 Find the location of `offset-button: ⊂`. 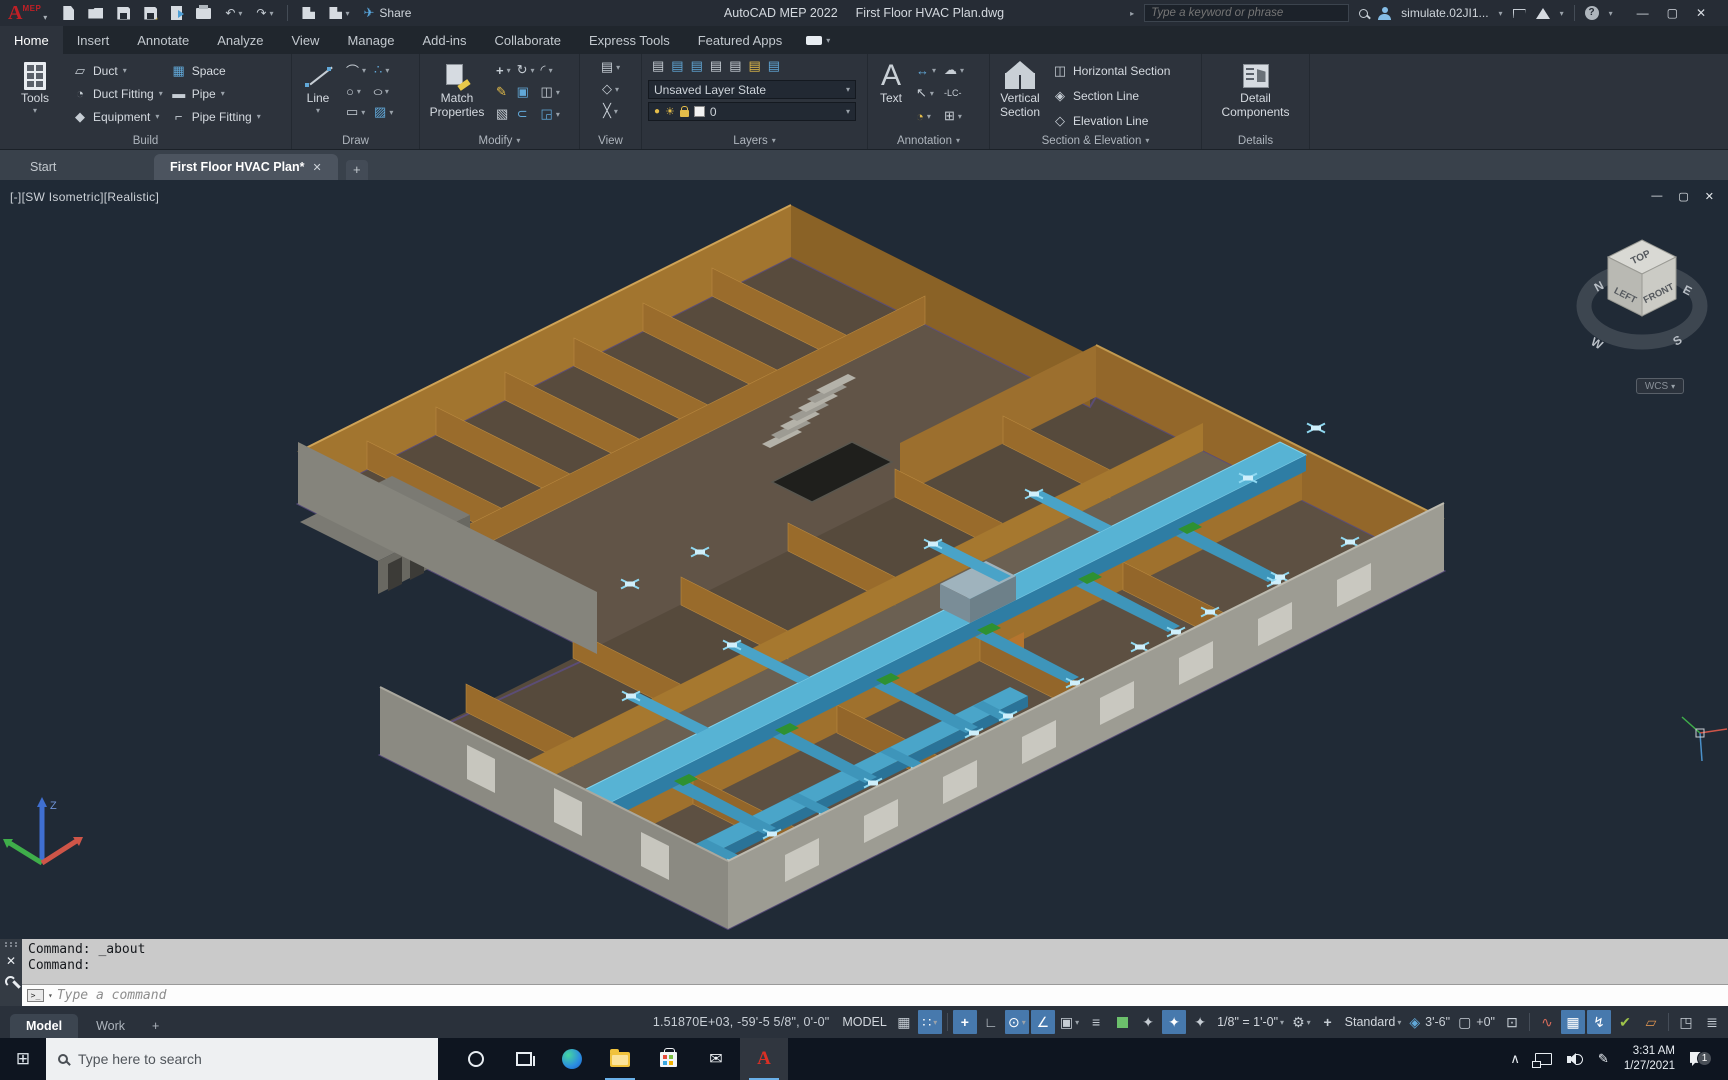

offset-button: ⊂ is located at coordinates (526, 114).